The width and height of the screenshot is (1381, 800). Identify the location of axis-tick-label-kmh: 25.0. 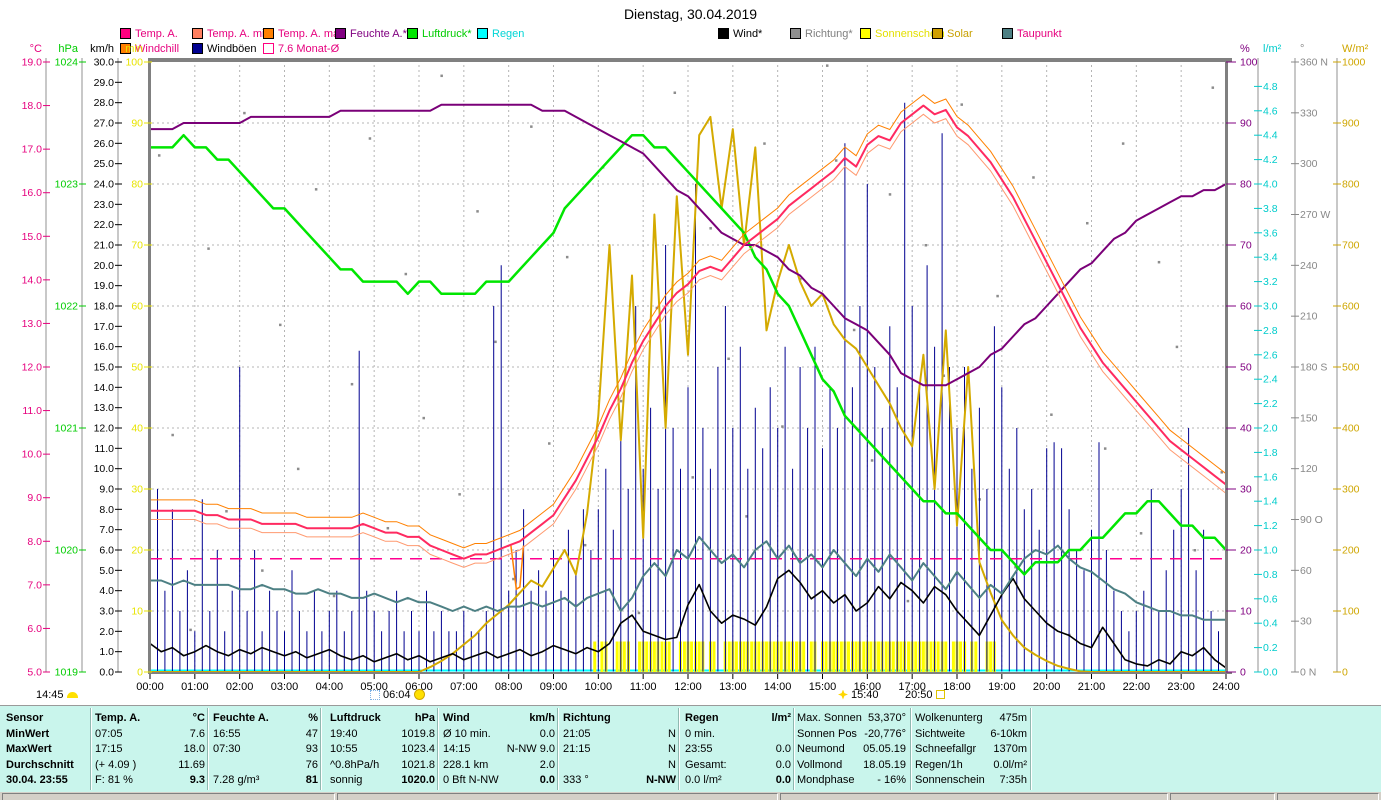
(104, 164).